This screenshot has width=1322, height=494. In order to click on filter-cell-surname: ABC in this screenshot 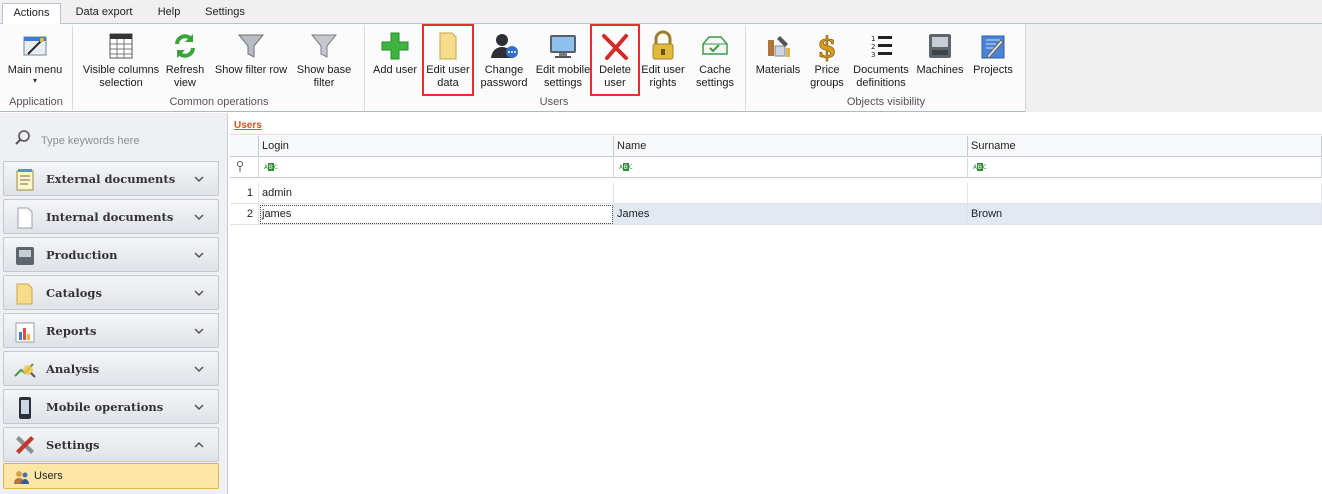, I will do `click(1145, 168)`.